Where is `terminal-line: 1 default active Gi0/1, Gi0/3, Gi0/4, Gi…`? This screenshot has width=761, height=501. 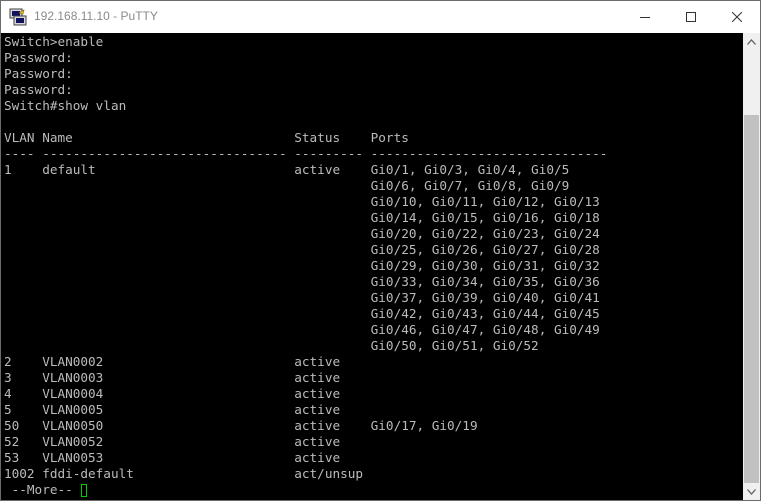 terminal-line: 1 default active Gi0/1, Gi0/3, Gi0/4, Gi… is located at coordinates (287, 169).